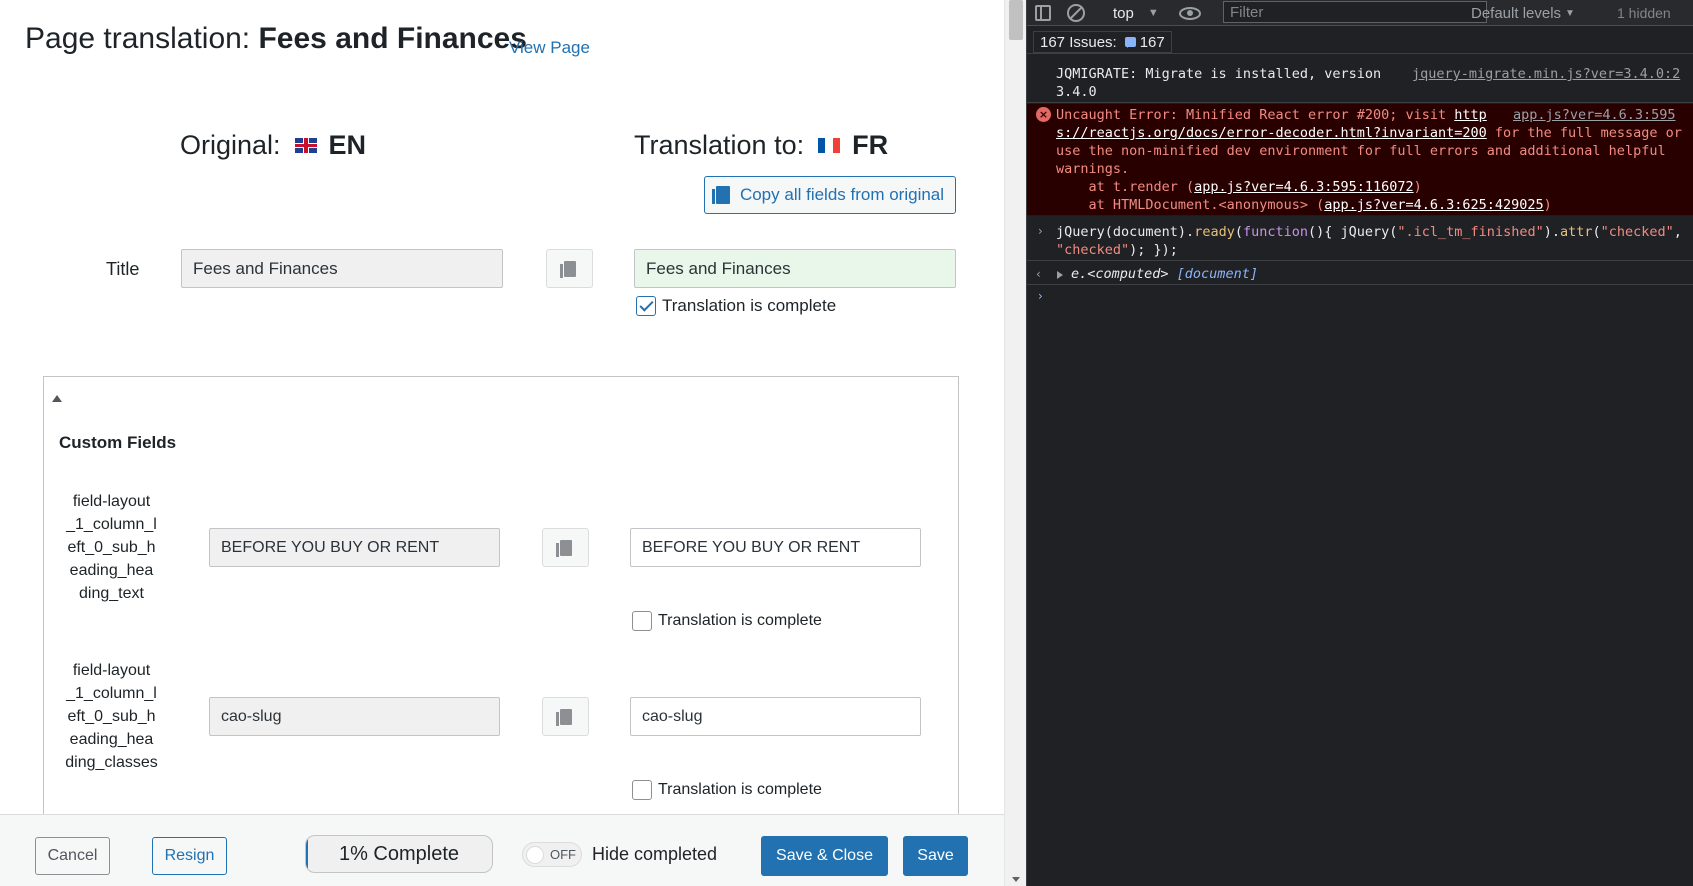  What do you see at coordinates (1303, 187) in the screenshot?
I see `stack-source-link: app.js?ver=4.6.3:595:116072` at bounding box center [1303, 187].